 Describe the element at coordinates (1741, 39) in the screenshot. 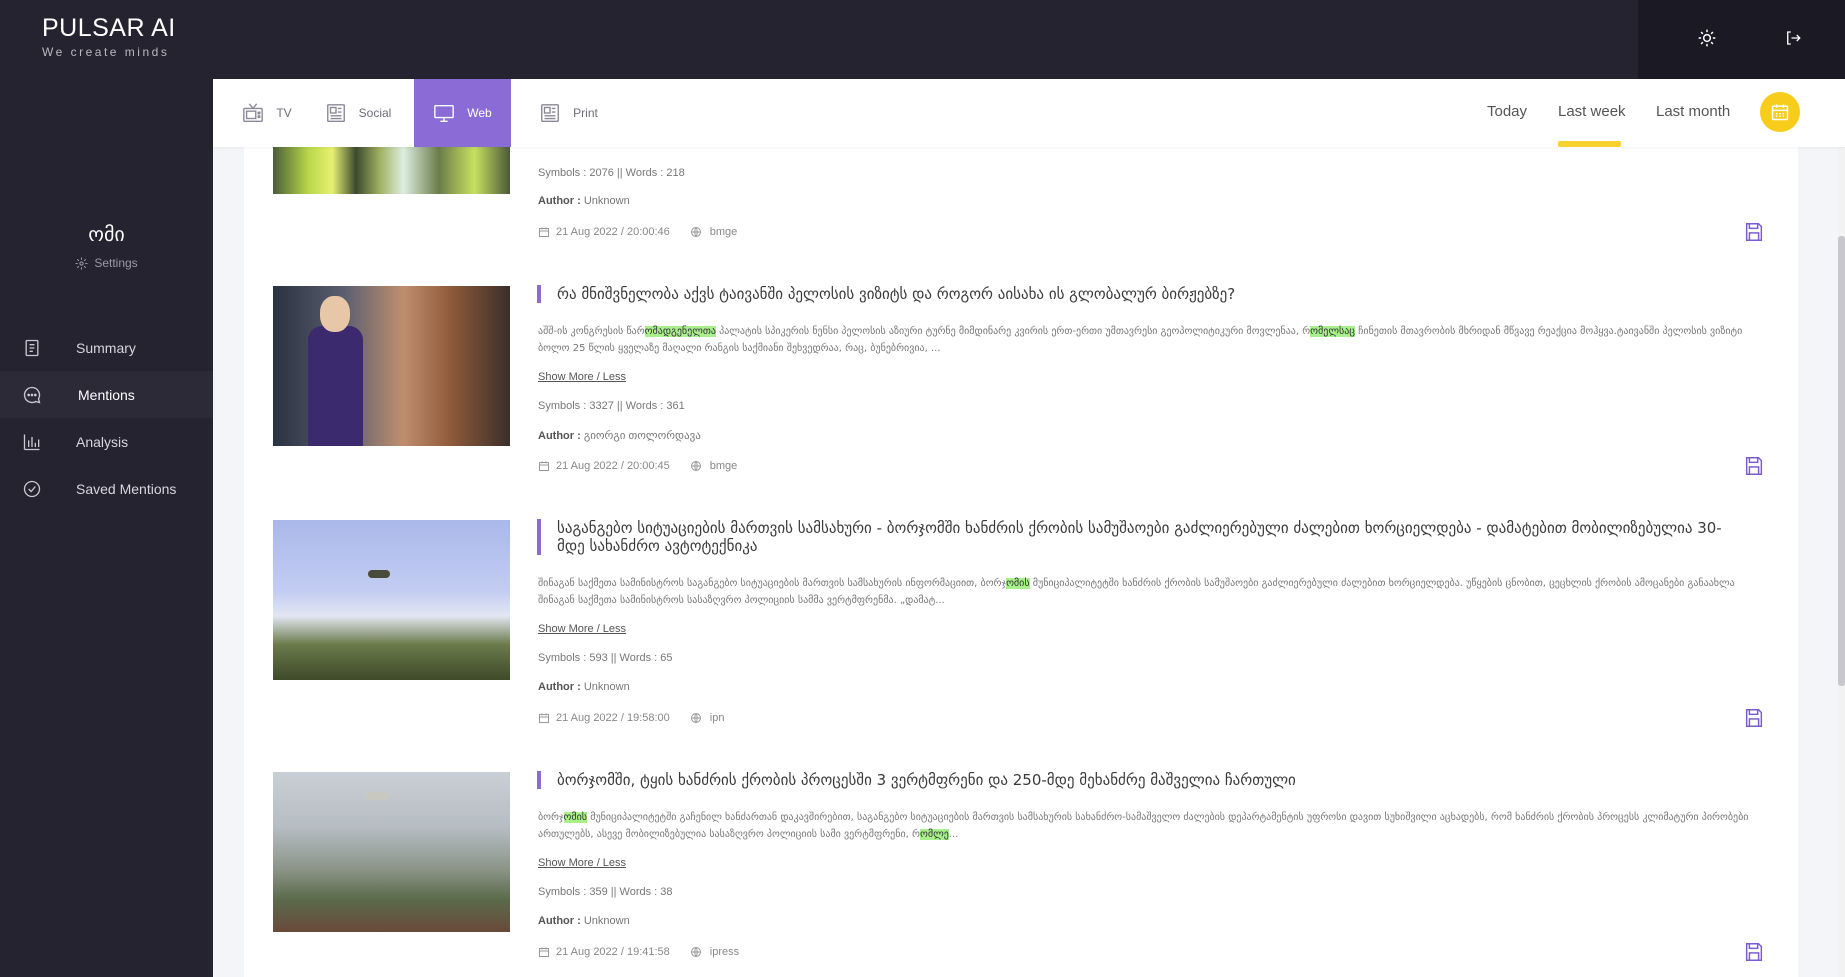

I see `top-bar-actions` at that location.